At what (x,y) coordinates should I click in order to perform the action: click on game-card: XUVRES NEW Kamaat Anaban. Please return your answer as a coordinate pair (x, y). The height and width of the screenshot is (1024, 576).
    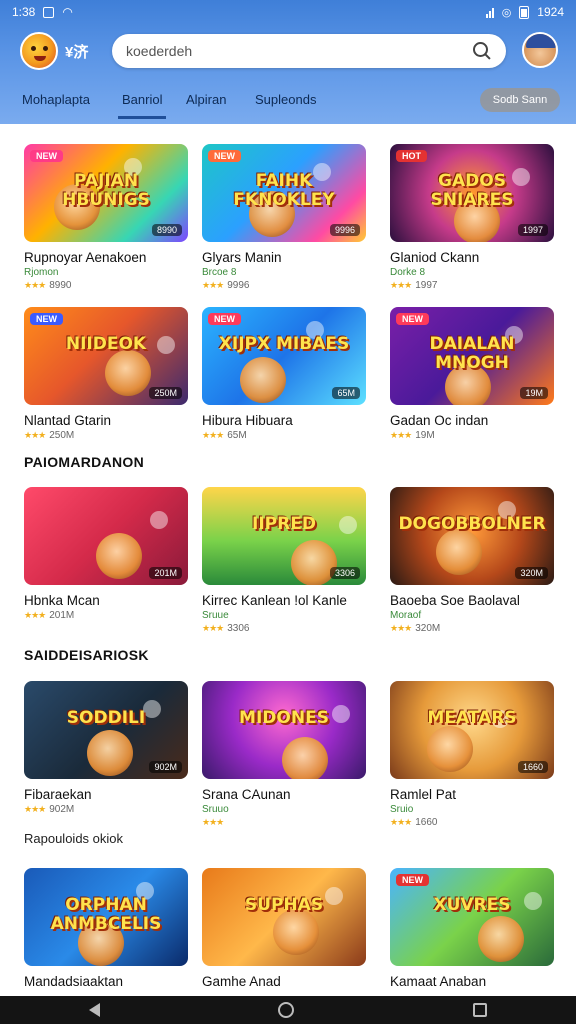
    Looking at the image, I should click on (472, 928).